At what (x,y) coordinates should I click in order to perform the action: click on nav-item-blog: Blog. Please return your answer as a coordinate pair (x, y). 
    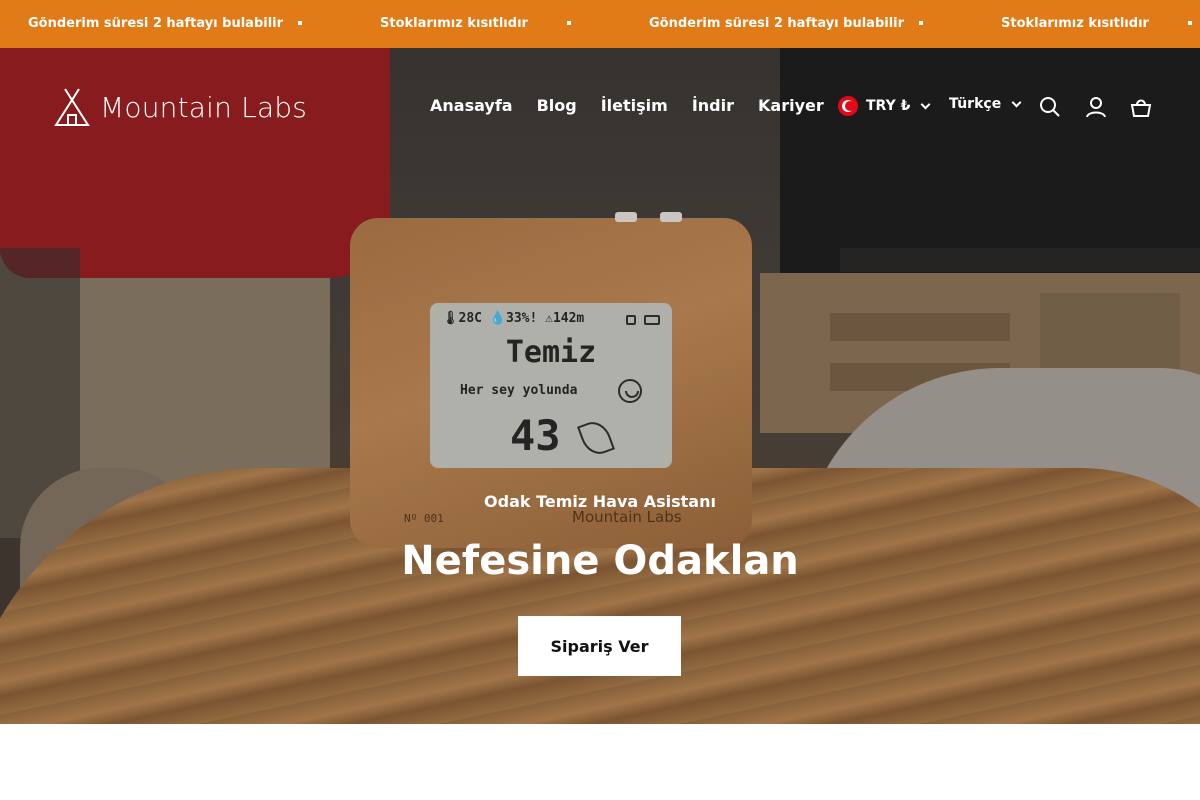
    Looking at the image, I should click on (557, 105).